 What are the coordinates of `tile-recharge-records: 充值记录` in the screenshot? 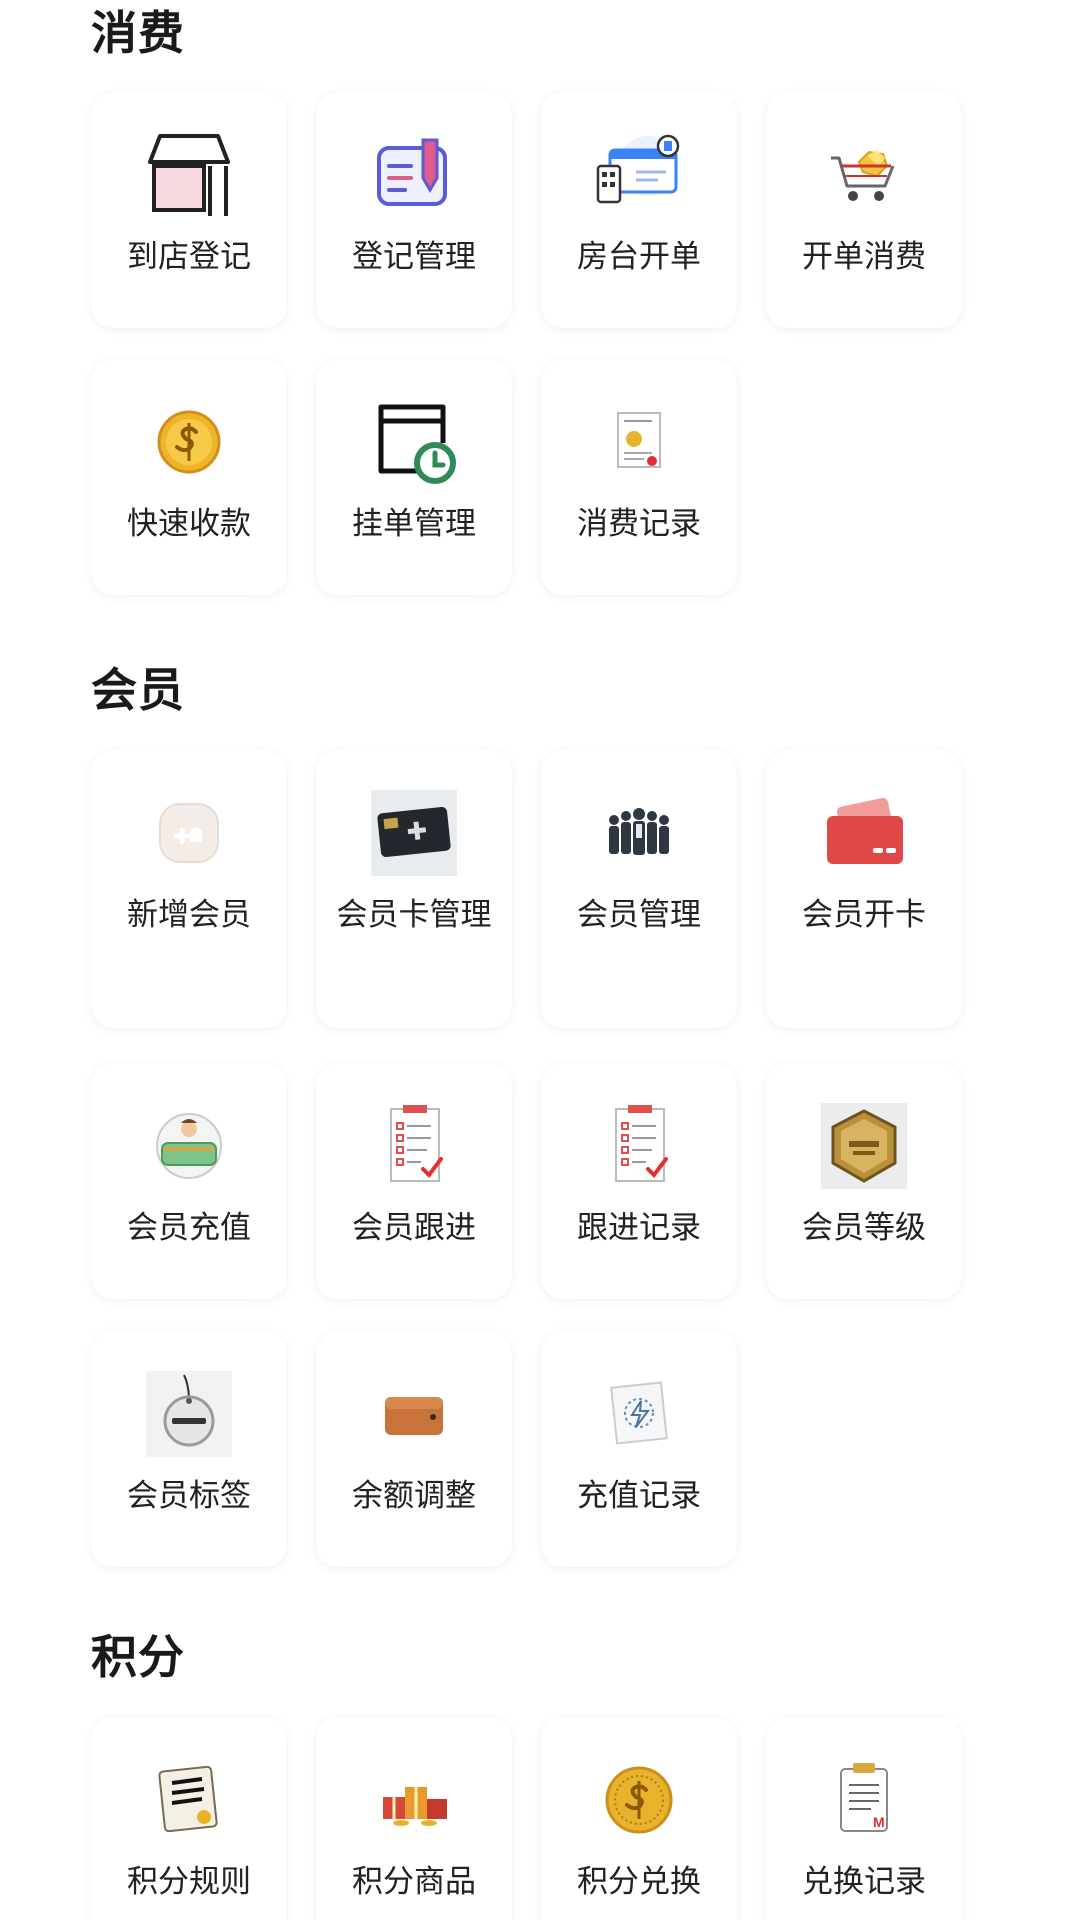 It's located at (639, 1449).